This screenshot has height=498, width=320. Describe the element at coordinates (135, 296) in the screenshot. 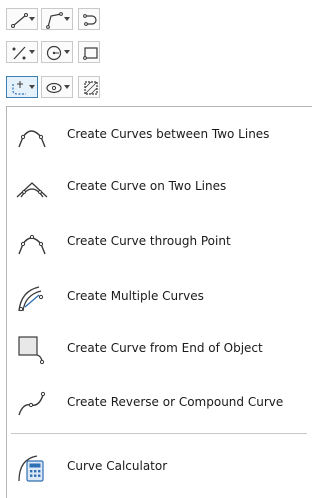

I see `menu-item-label: Create Multiple Curves` at that location.